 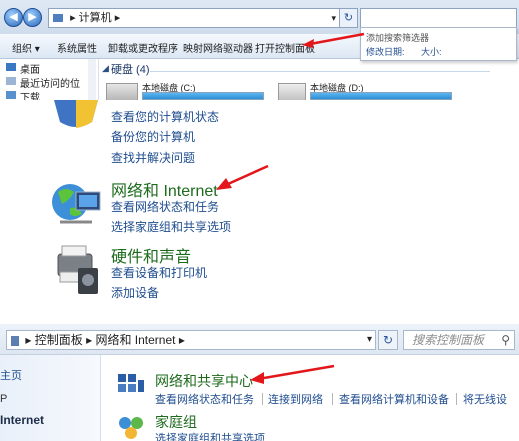 I want to click on back-button: ◀, so click(x=13, y=17).